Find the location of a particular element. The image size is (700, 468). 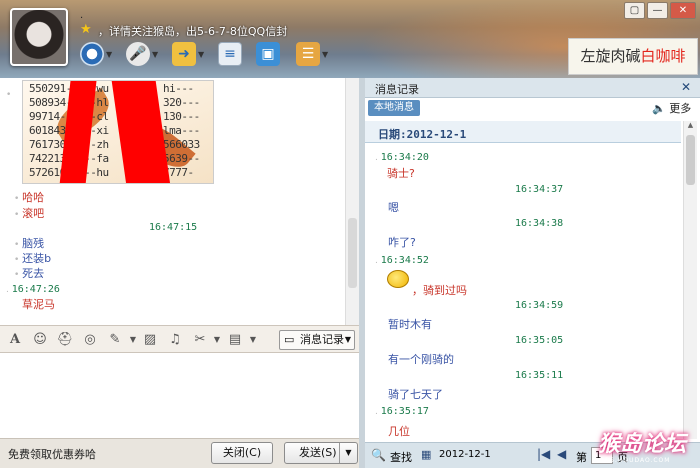

history-message: ，骑到过吗 is located at coordinates (439, 290).